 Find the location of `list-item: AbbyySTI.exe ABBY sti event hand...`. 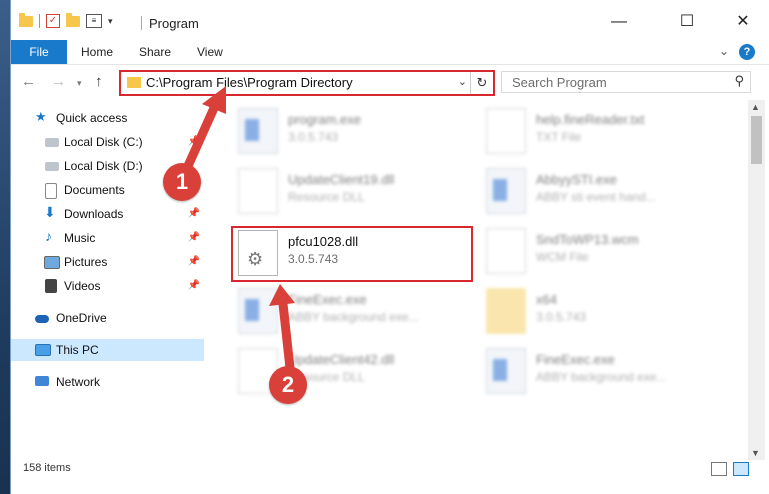

list-item: AbbyySTI.exe ABBY sti event hand... is located at coordinates (606, 192).